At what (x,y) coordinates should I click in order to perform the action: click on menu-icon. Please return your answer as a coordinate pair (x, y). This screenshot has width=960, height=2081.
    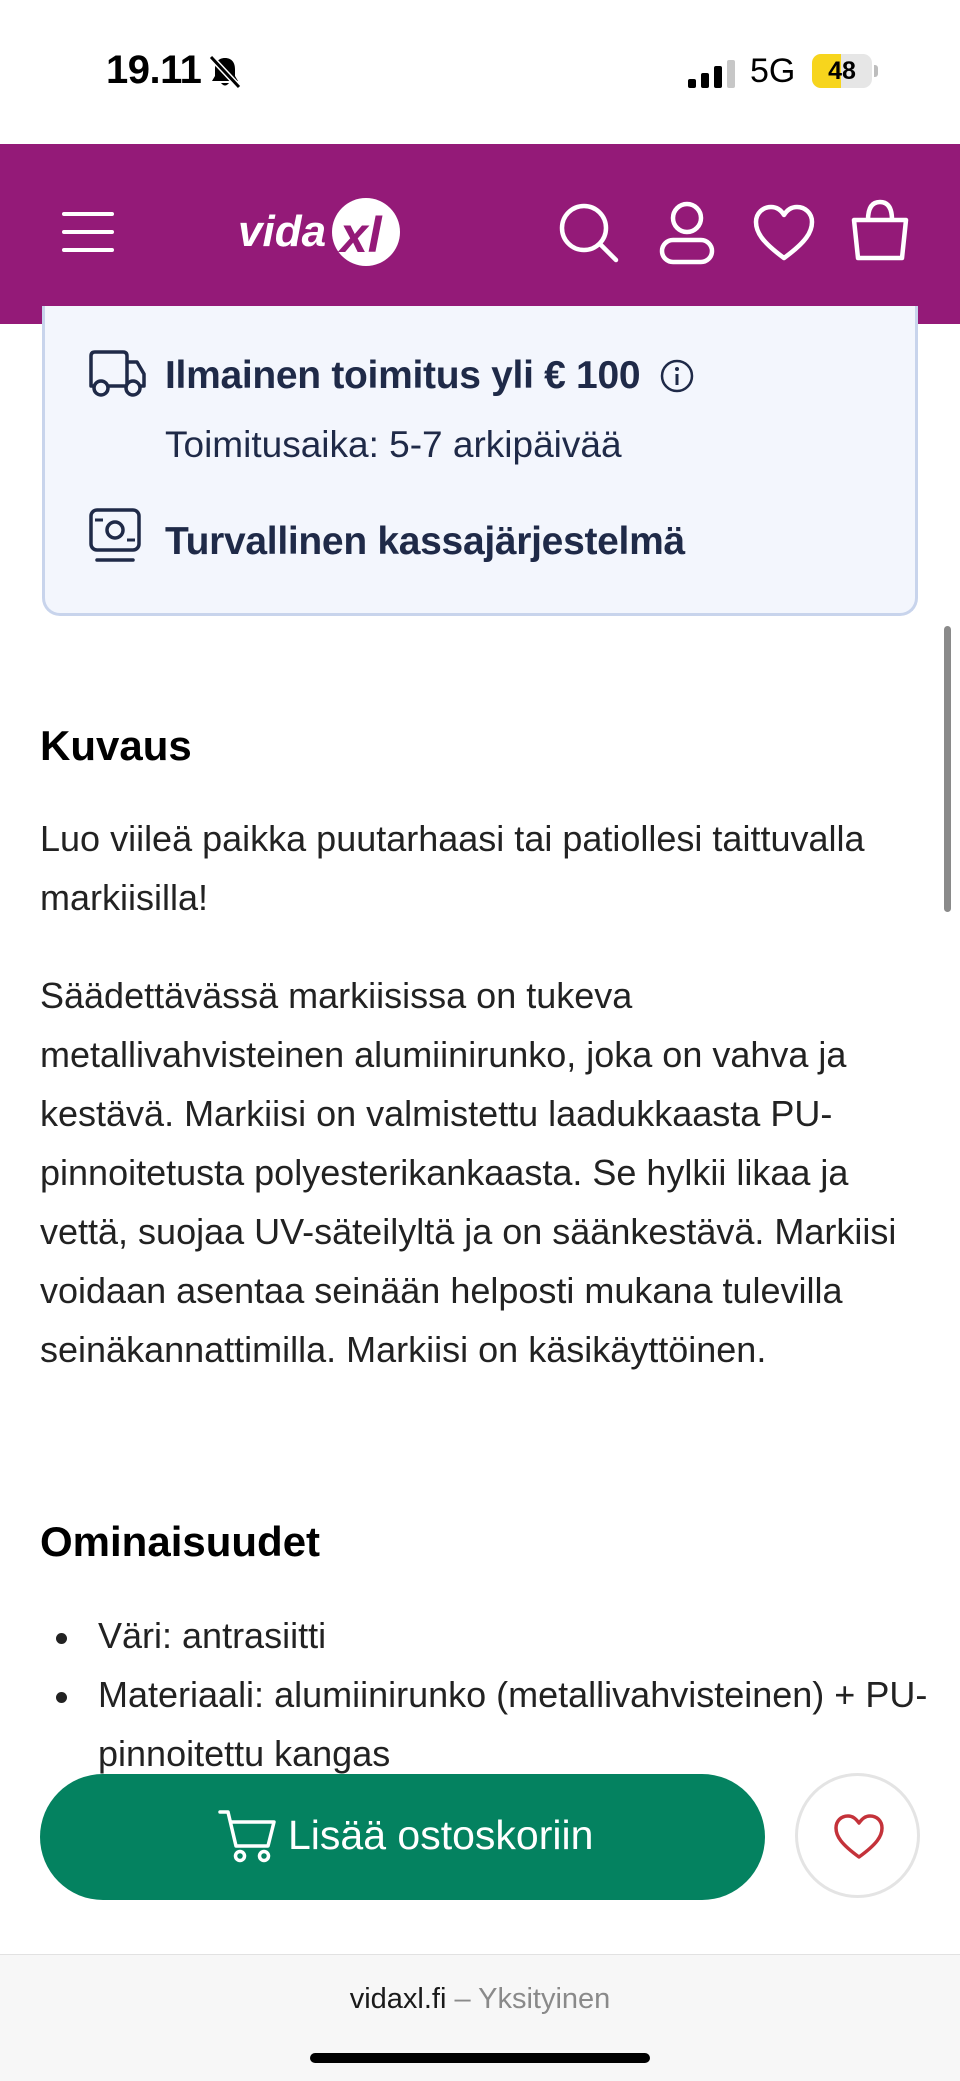
    Looking at the image, I should click on (88, 232).